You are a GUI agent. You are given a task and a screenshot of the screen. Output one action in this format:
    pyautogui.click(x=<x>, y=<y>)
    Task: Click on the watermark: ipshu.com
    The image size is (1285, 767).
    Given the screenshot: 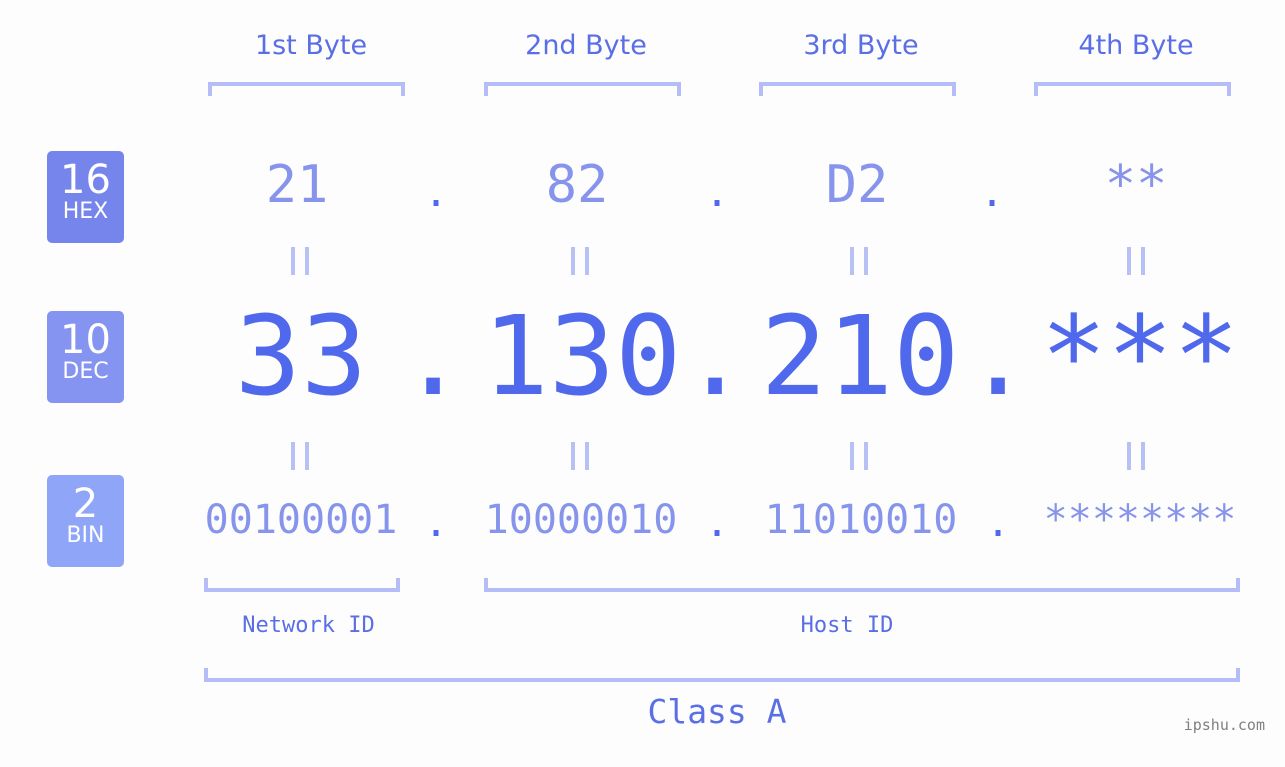 What is the action you would take?
    pyautogui.click(x=1224, y=725)
    